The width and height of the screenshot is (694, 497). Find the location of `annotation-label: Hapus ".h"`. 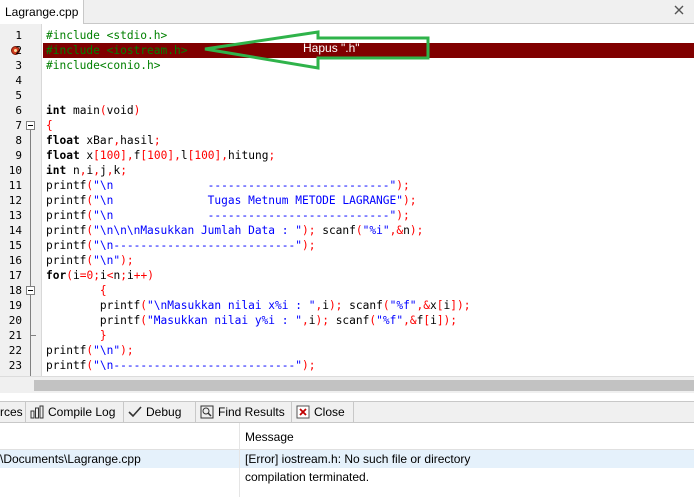

annotation-label: Hapus ".h" is located at coordinates (331, 48).